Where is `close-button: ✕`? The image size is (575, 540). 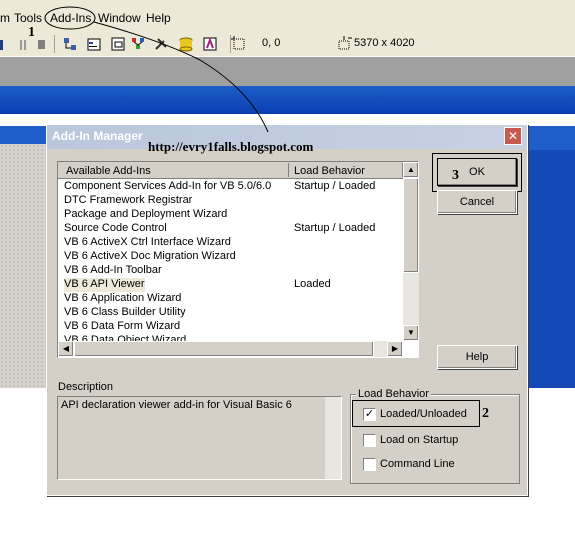
close-button: ✕ is located at coordinates (513, 136).